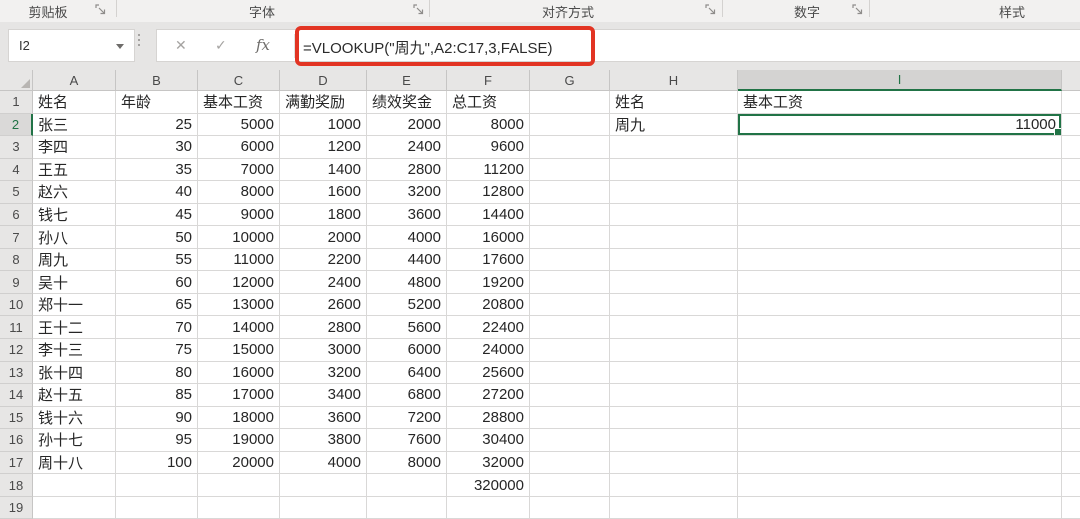 Image resolution: width=1080 pixels, height=519 pixels. What do you see at coordinates (407, 440) in the screenshot?
I see `cell-E16: 7600` at bounding box center [407, 440].